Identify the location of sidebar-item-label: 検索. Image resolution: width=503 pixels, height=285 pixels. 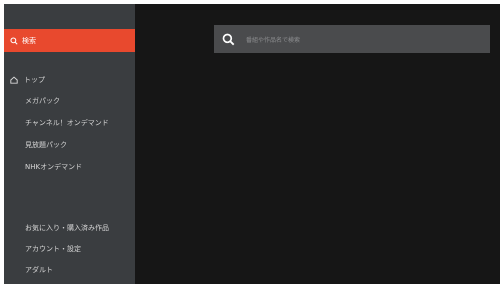
(29, 40).